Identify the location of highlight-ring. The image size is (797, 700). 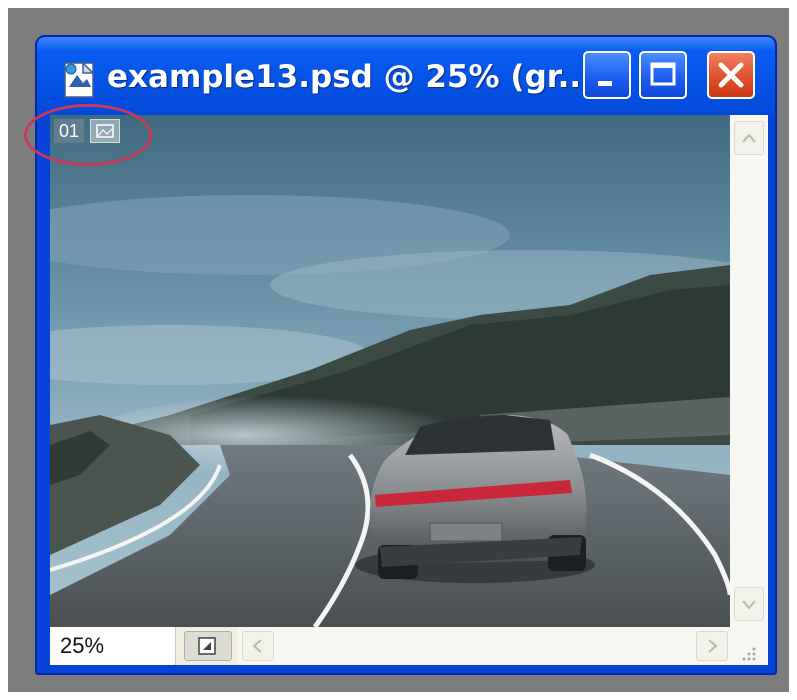
(88, 135).